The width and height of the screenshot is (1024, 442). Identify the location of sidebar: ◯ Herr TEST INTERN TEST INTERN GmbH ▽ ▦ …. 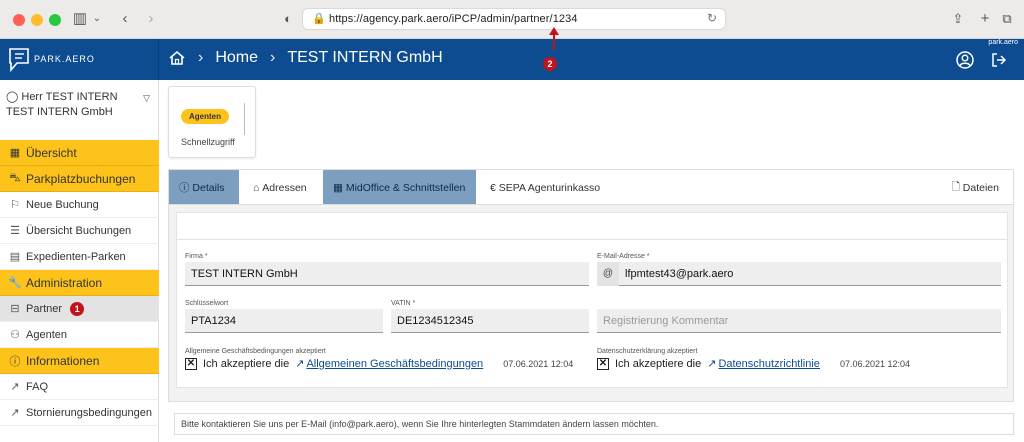
(79, 261).